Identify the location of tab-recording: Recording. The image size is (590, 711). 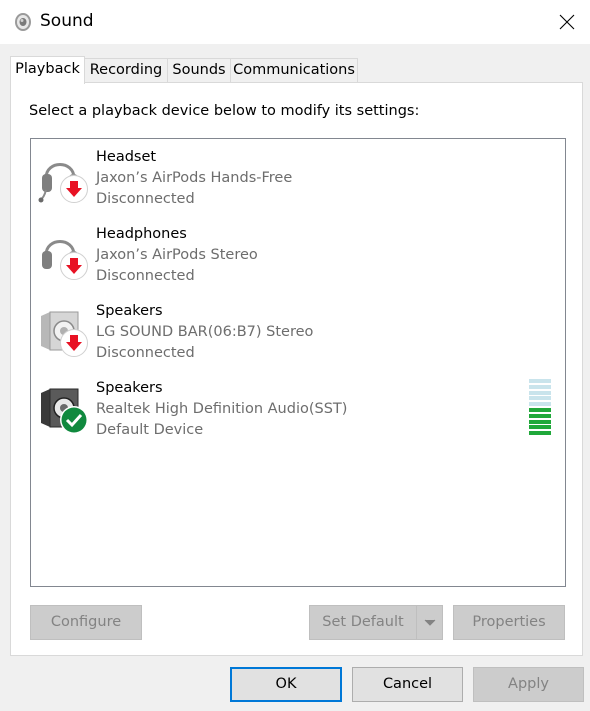
(126, 70).